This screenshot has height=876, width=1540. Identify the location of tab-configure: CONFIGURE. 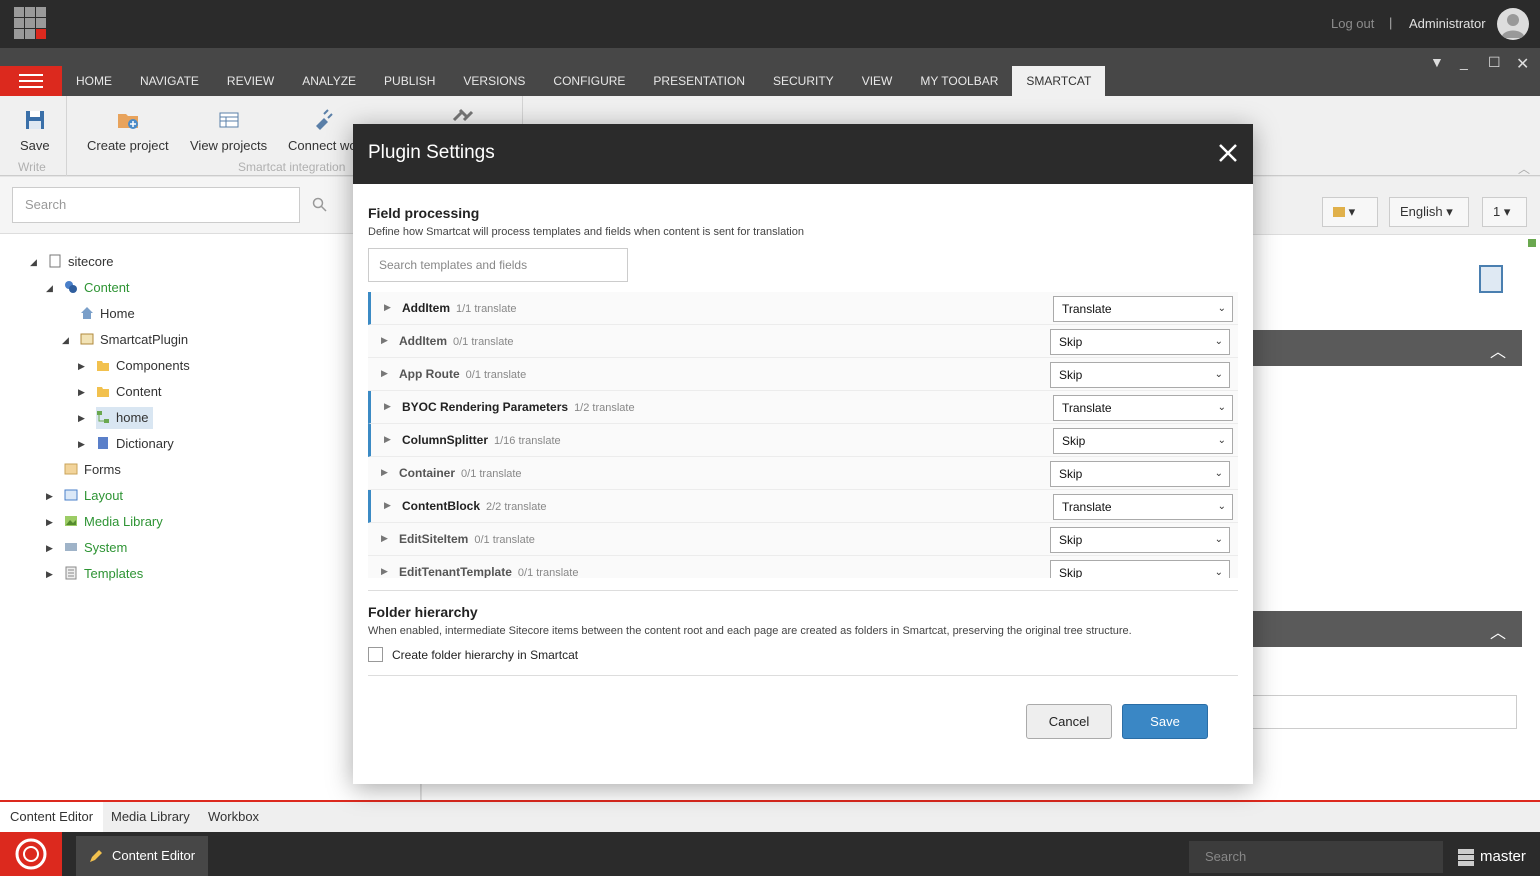
(589, 81).